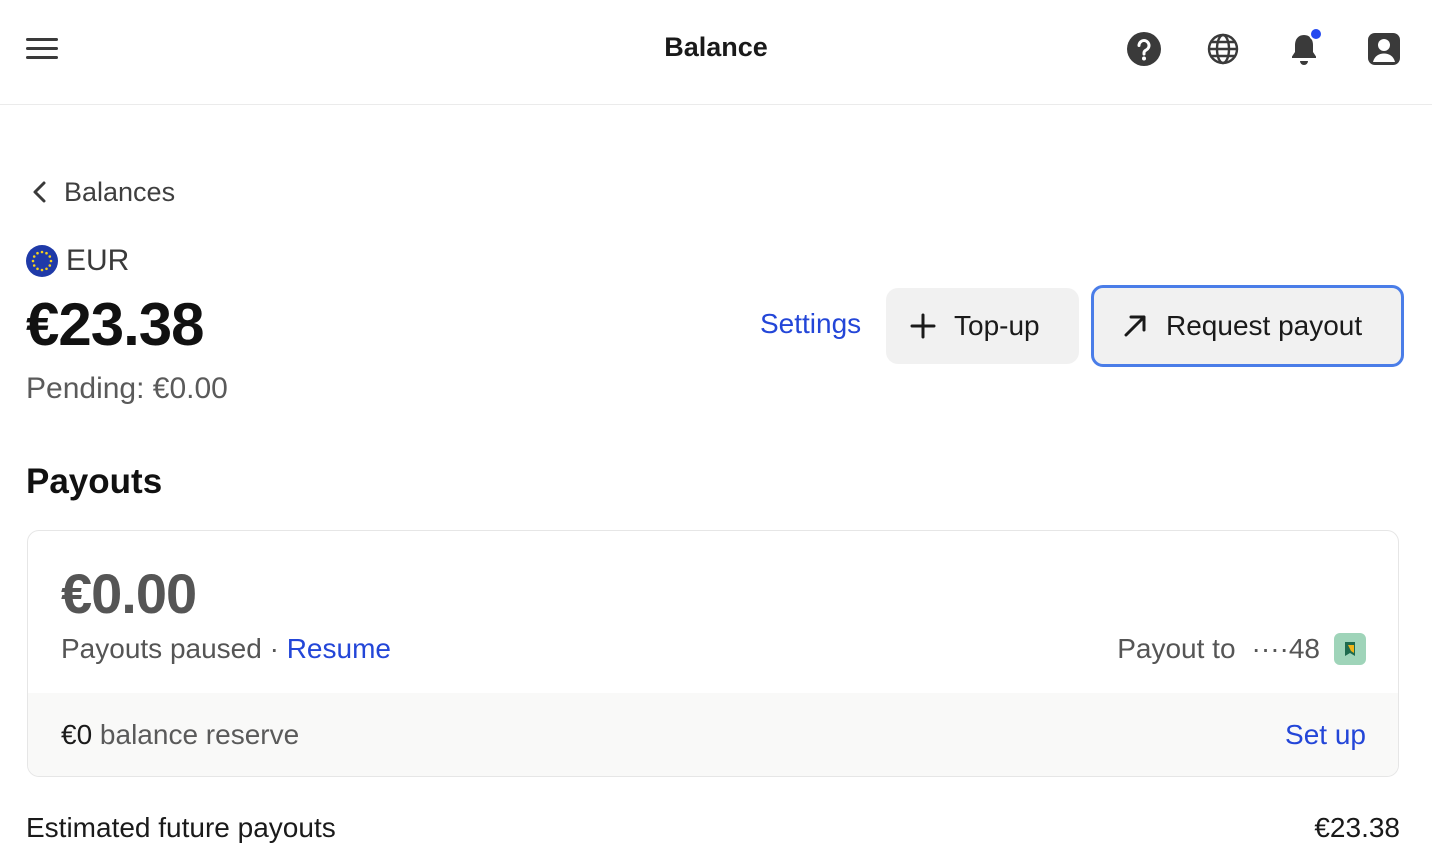 Image resolution: width=1432 pixels, height=864 pixels. What do you see at coordinates (127, 388) in the screenshot?
I see `pending-amount: Pending: €0.00` at bounding box center [127, 388].